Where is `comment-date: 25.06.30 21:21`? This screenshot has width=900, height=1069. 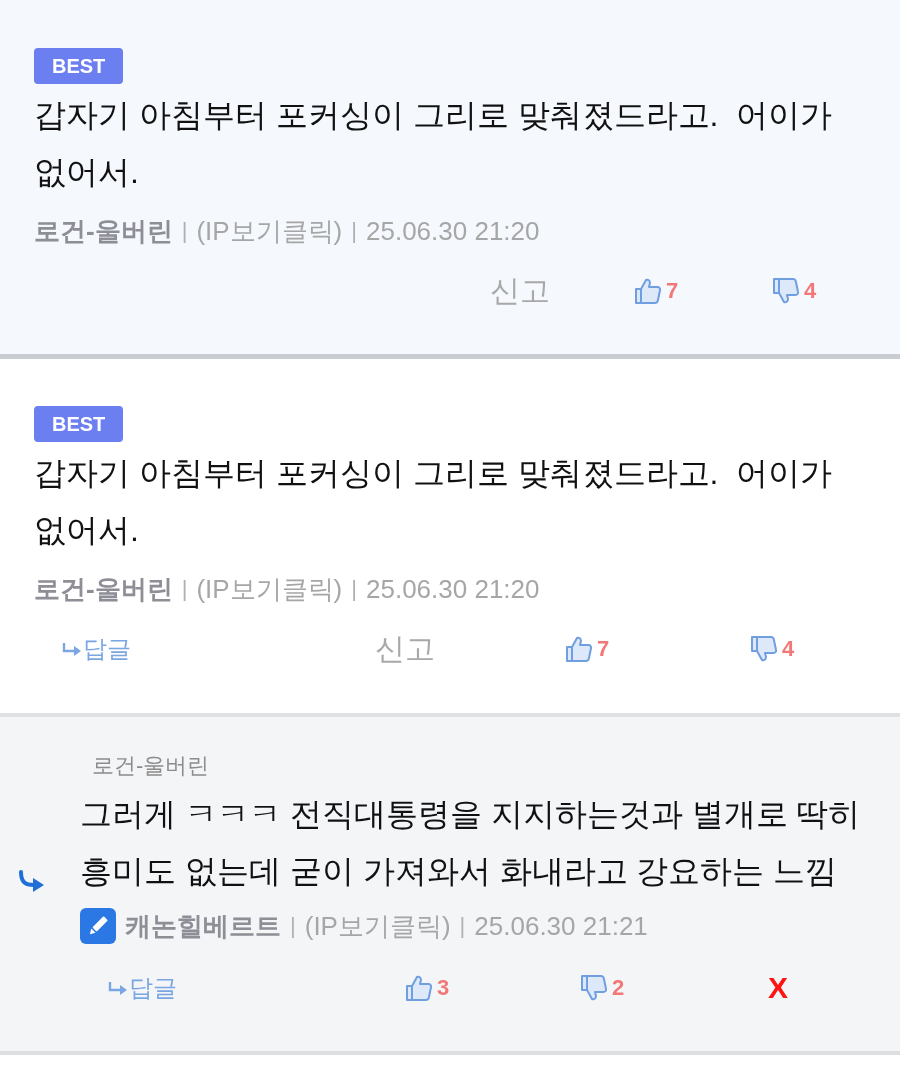
comment-date: 25.06.30 21:21 is located at coordinates (561, 926).